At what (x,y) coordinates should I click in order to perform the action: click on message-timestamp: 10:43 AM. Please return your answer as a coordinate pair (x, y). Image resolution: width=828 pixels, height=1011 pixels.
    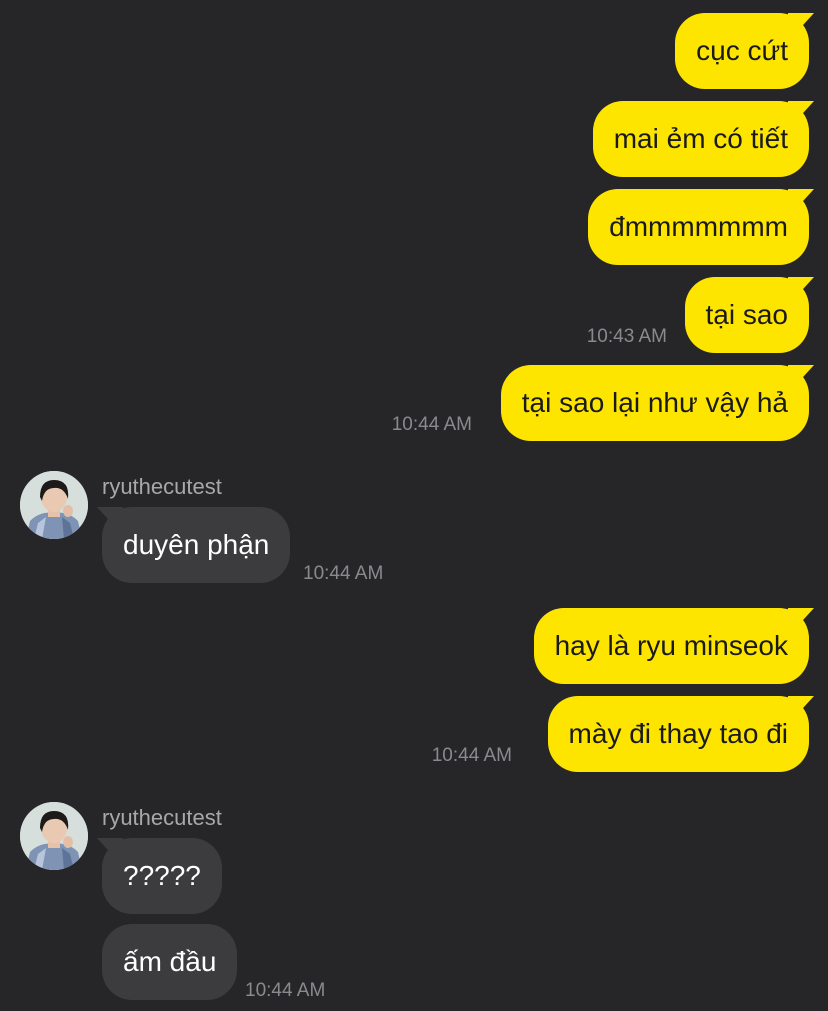
    Looking at the image, I should click on (626, 336).